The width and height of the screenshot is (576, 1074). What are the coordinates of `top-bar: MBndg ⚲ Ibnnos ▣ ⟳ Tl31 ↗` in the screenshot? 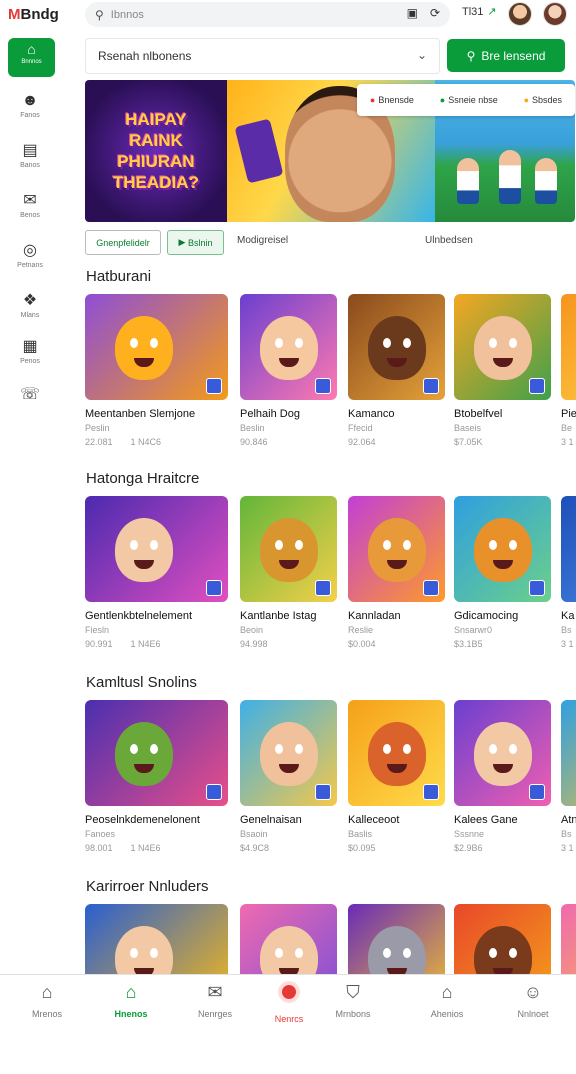 It's located at (288, 15).